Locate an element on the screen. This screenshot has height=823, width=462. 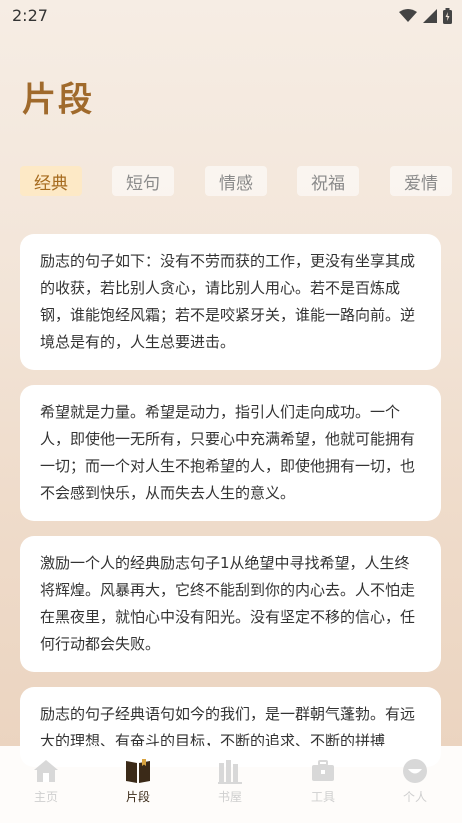
nav-home: 主页 is located at coordinates (46, 781).